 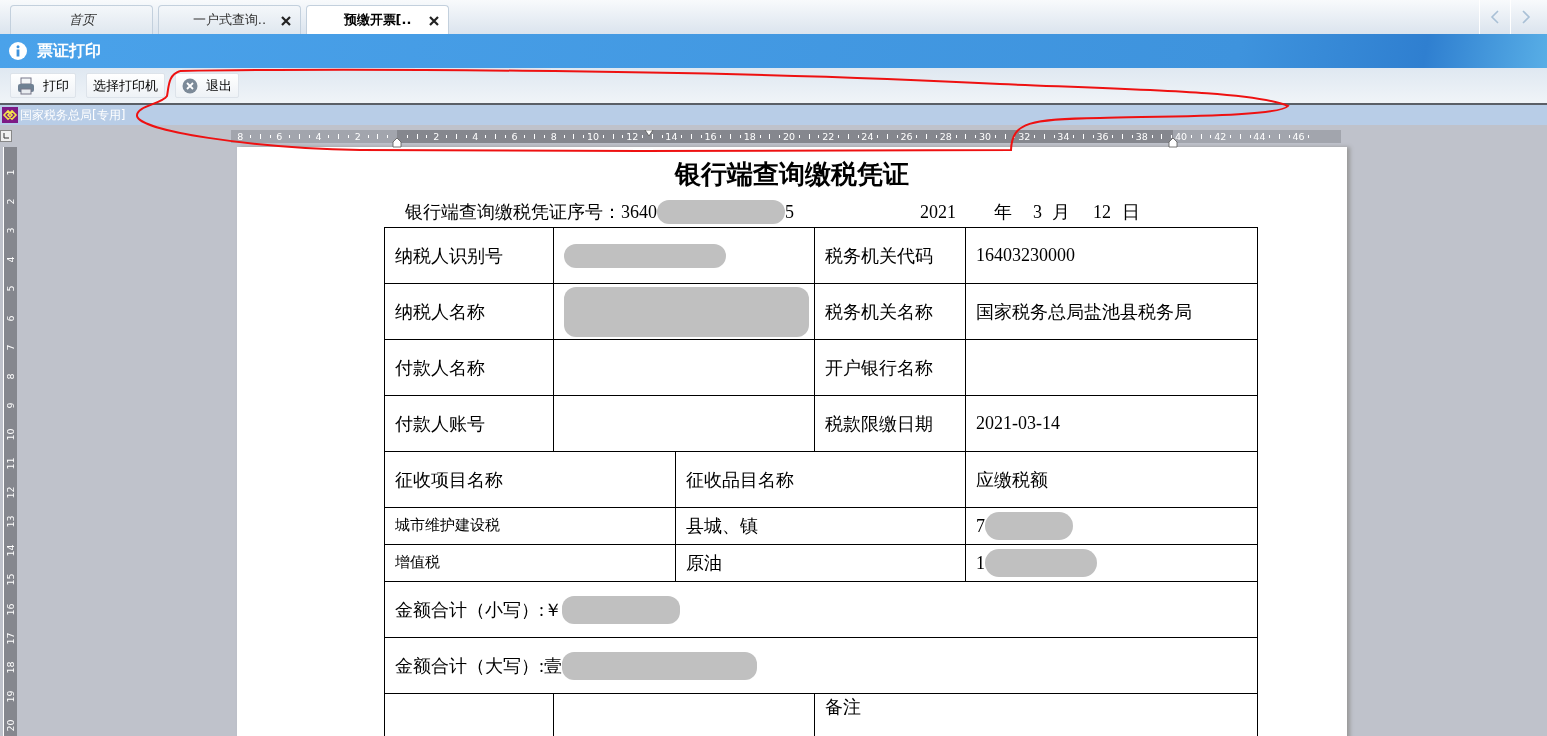 What do you see at coordinates (1181, 136) in the screenshot?
I see `ruler-number: 40` at bounding box center [1181, 136].